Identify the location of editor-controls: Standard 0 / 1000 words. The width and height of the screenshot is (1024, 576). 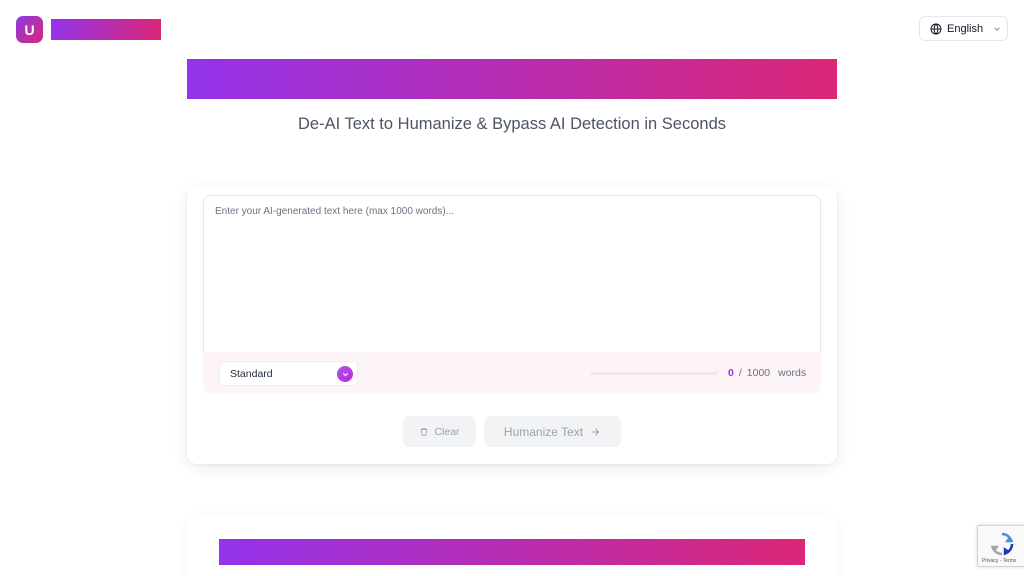
(512, 373).